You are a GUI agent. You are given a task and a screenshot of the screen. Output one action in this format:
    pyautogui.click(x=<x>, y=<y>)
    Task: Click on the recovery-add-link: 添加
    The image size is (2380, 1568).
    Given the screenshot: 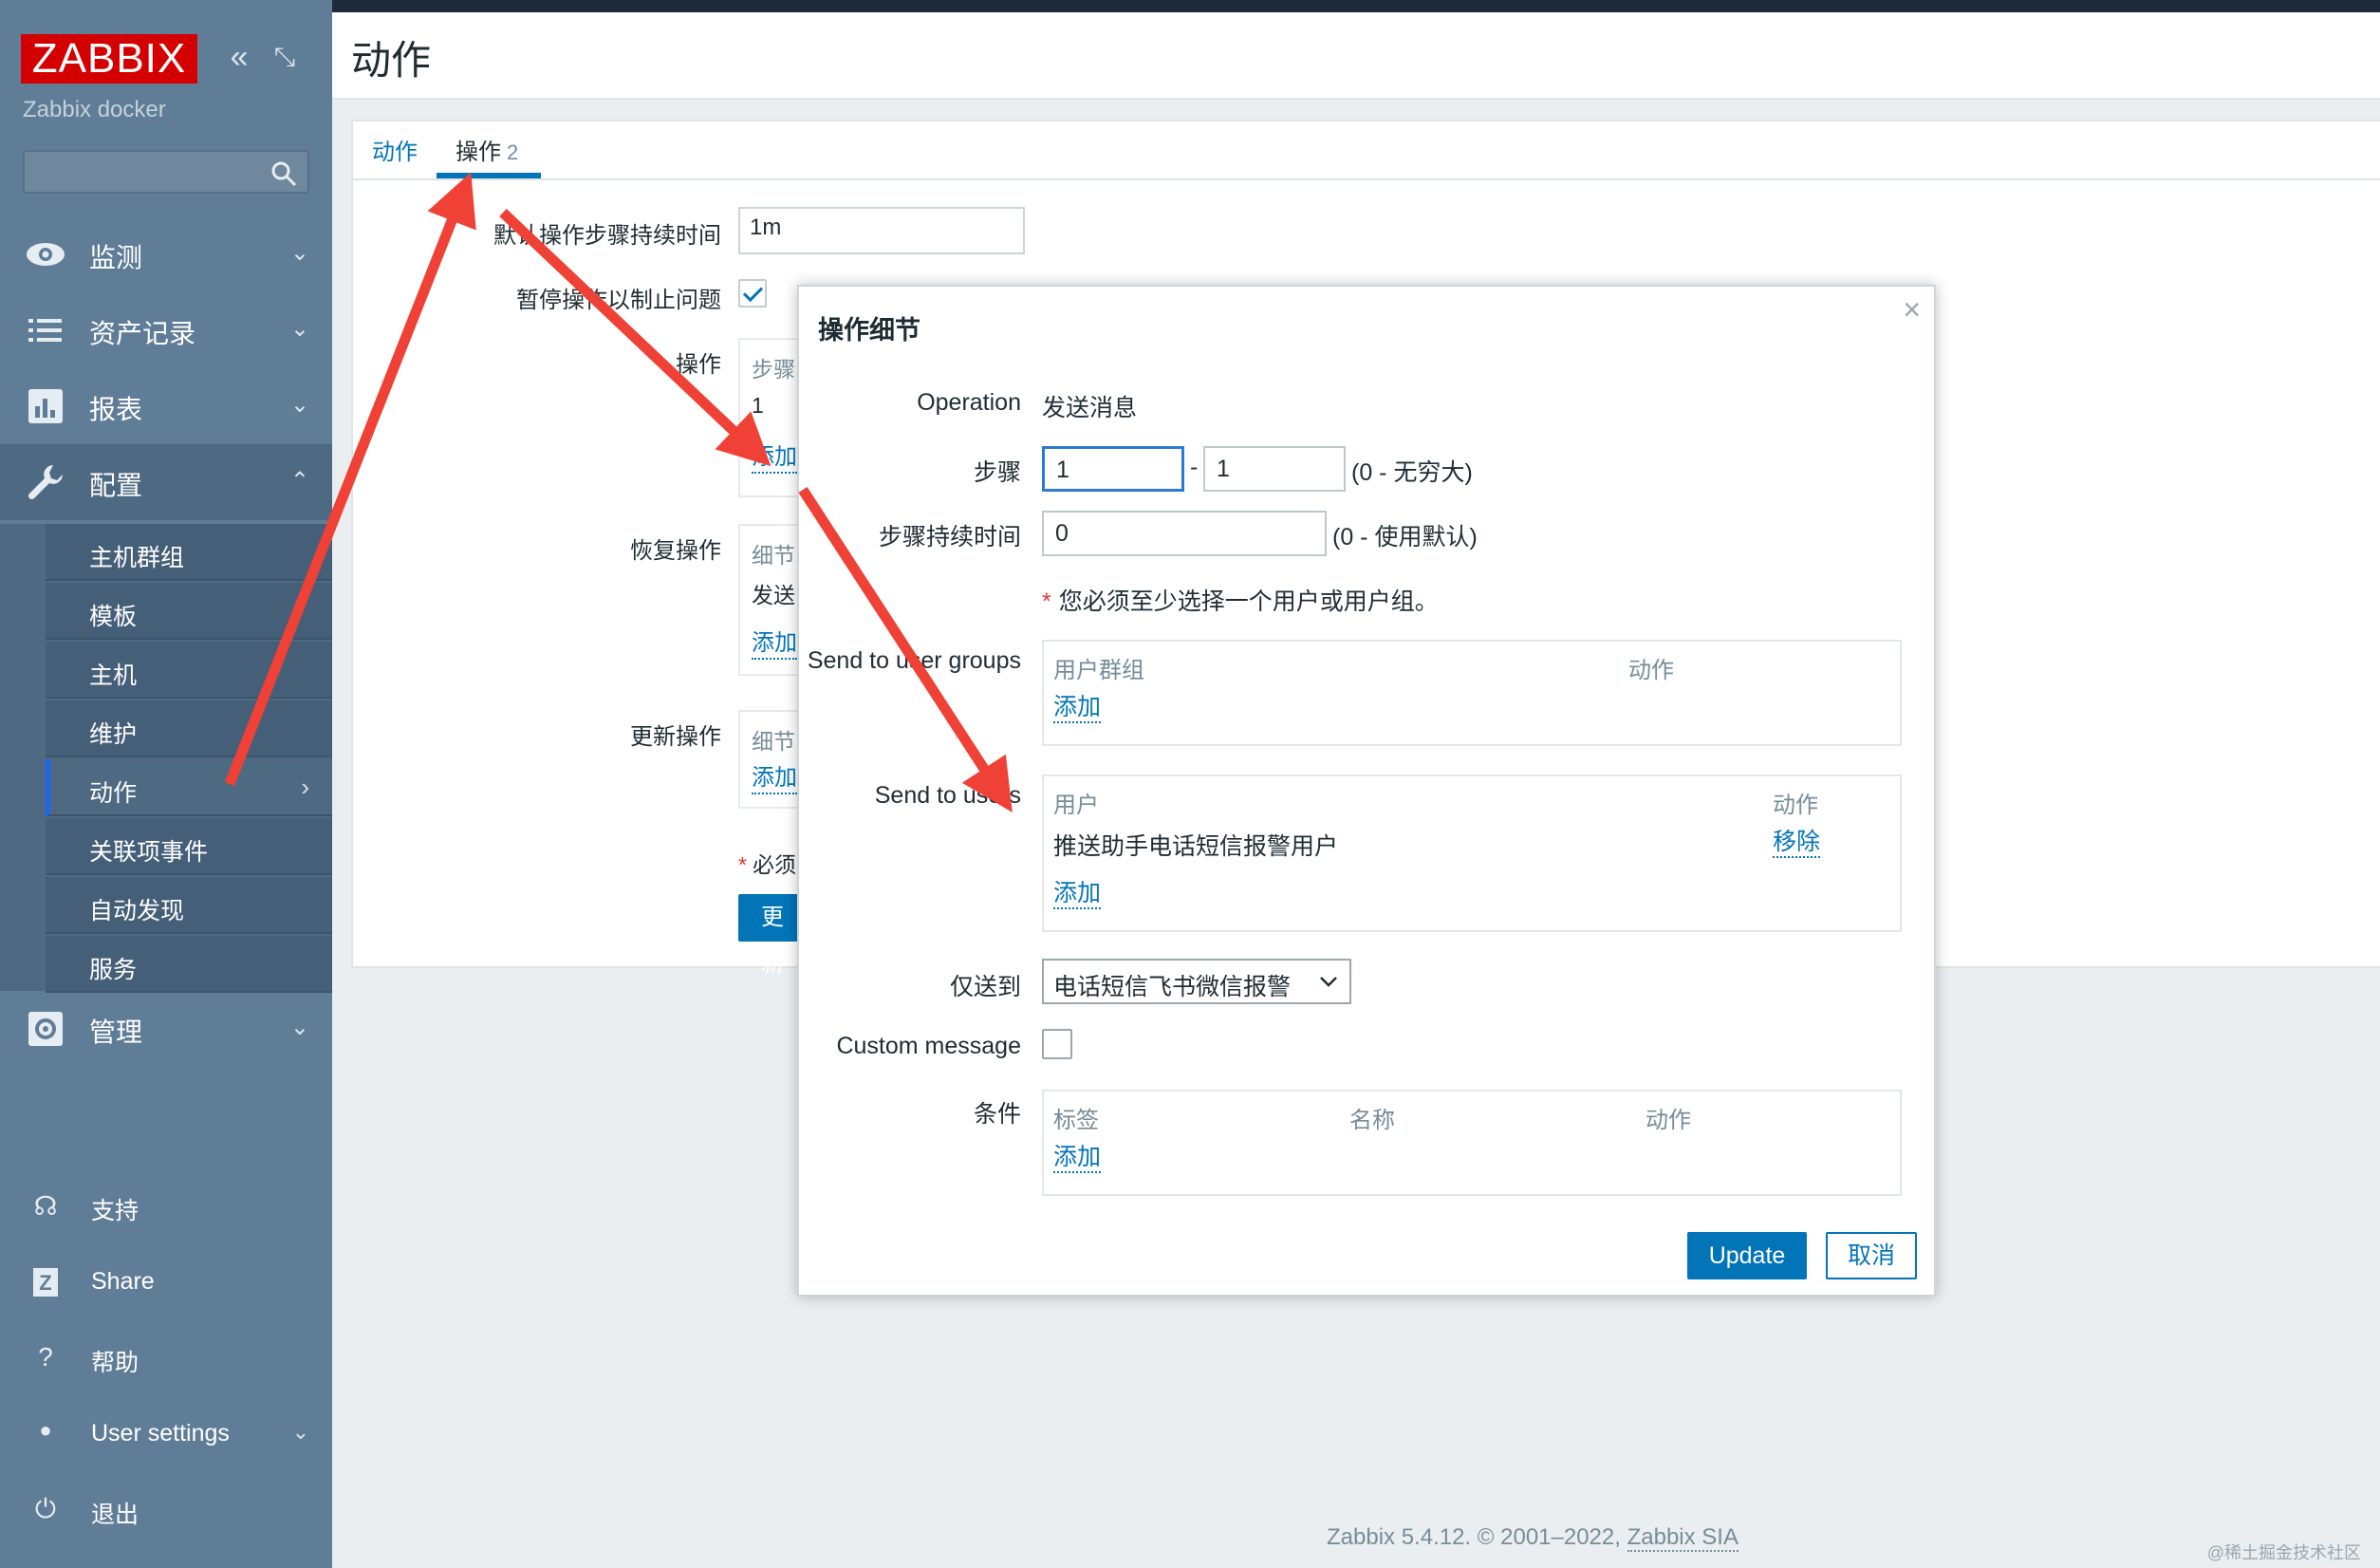 What is the action you would take?
    pyautogui.click(x=774, y=645)
    